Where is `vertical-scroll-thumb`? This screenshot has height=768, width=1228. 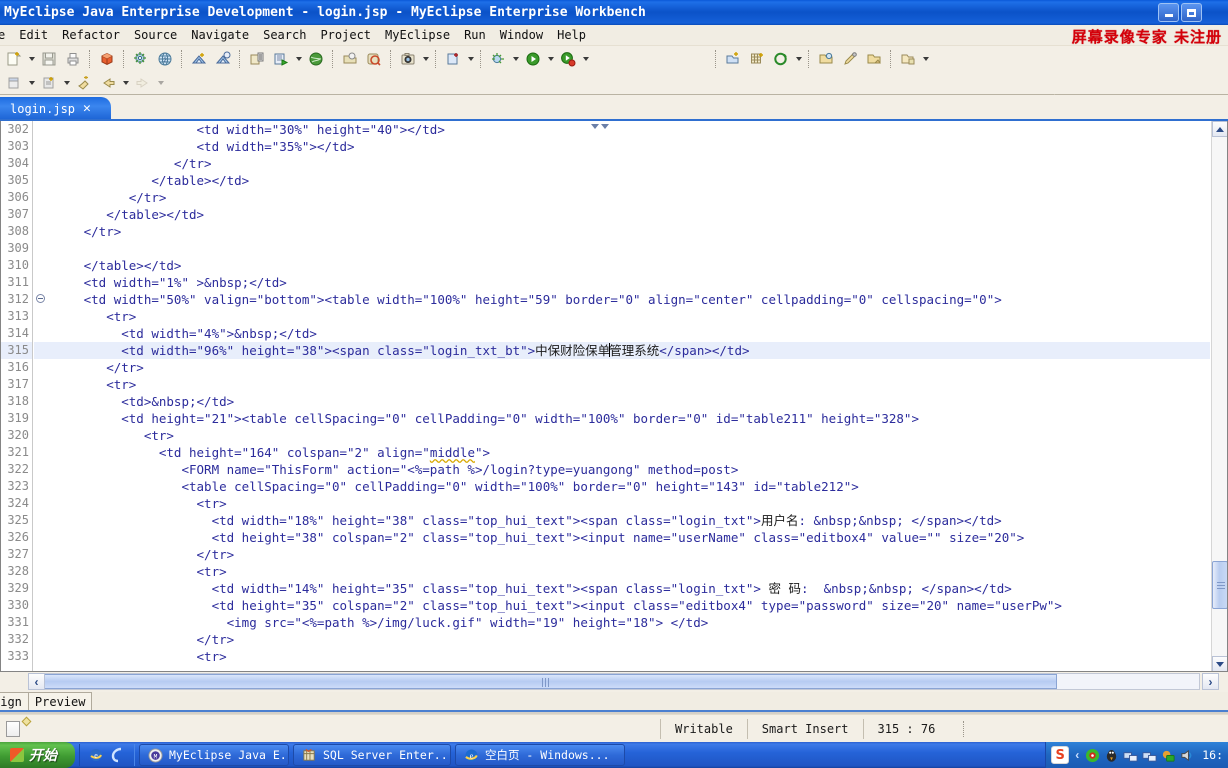 vertical-scroll-thumb is located at coordinates (1219, 585).